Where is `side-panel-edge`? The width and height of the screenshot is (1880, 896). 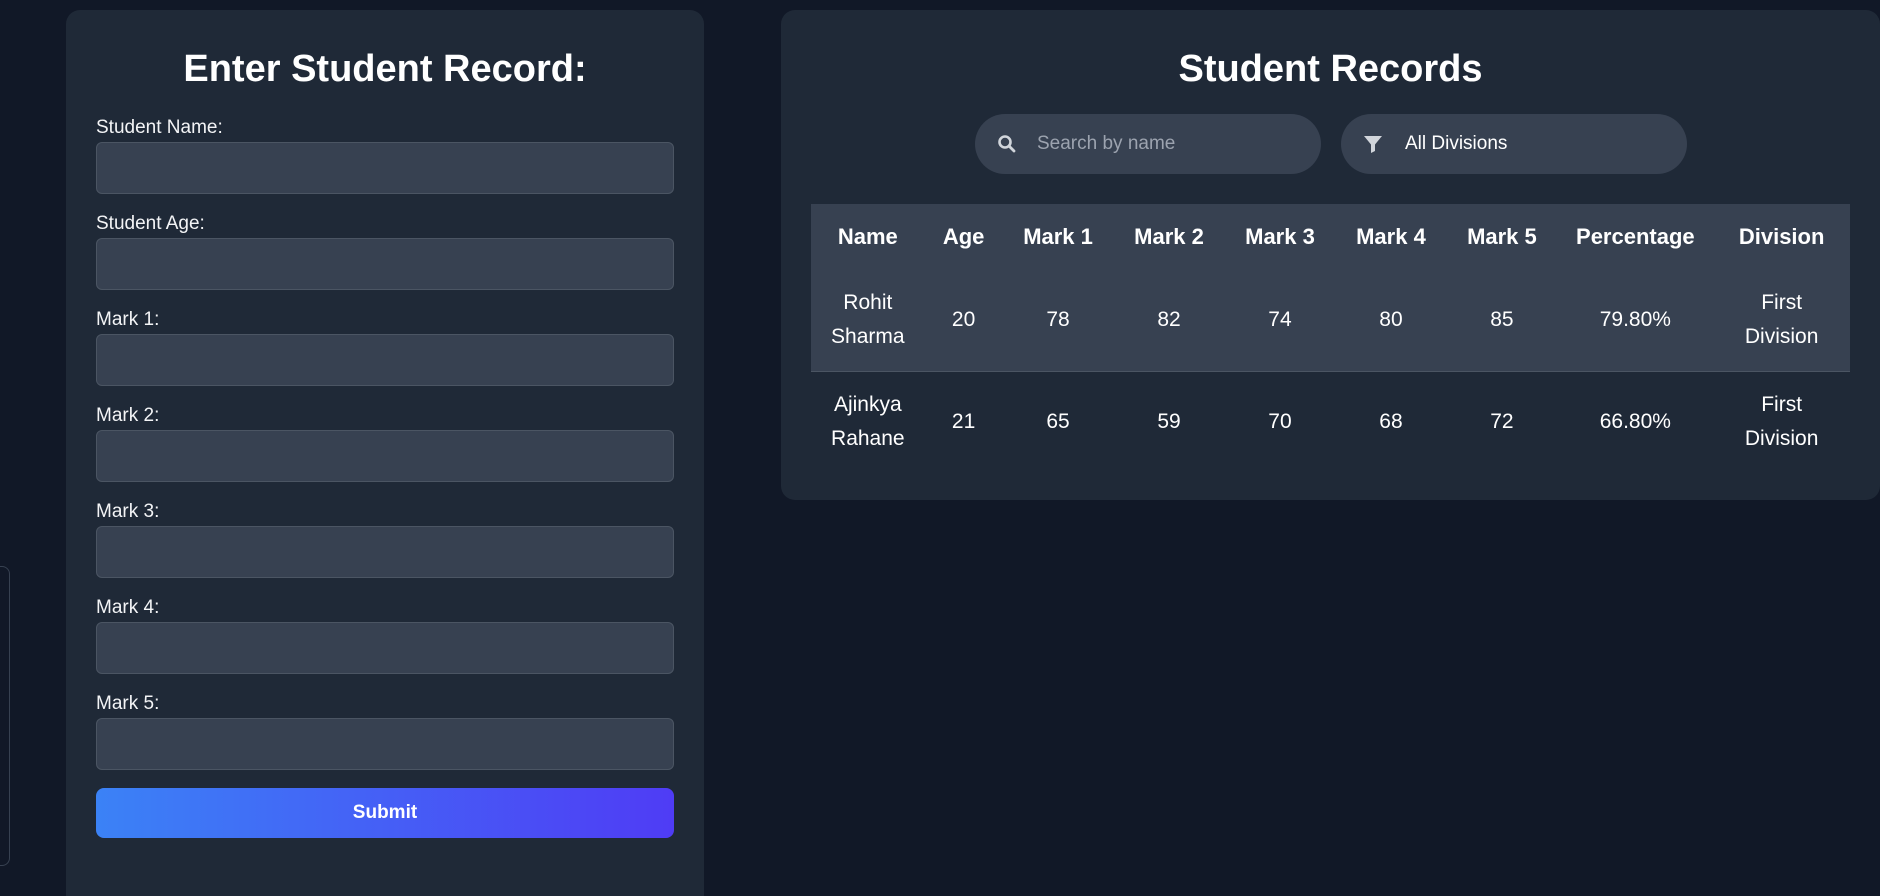 side-panel-edge is located at coordinates (5, 716).